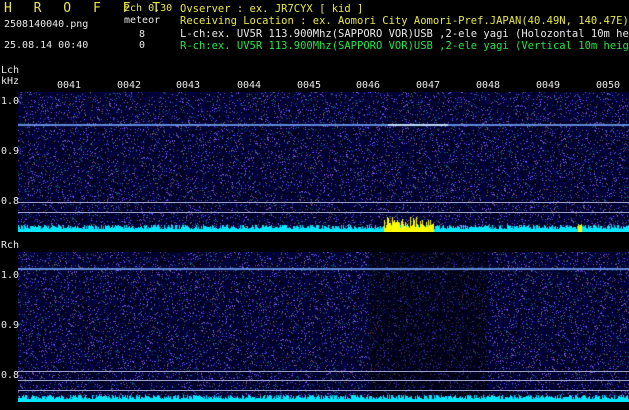  I want to click on time-label-0050: 0050, so click(608, 85).